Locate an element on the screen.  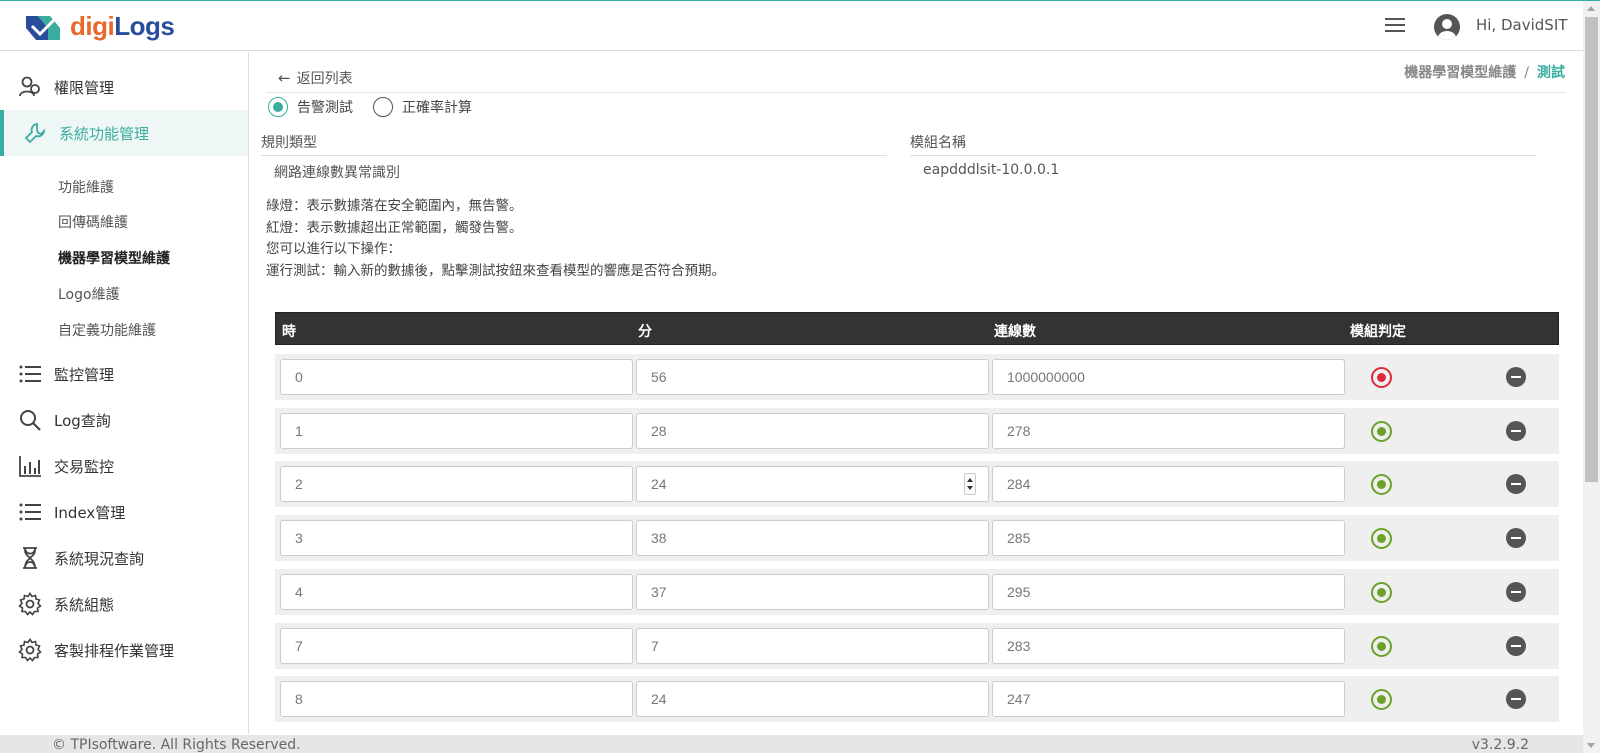
sidebar-item-permissions: 權限管理 is located at coordinates (124, 87).